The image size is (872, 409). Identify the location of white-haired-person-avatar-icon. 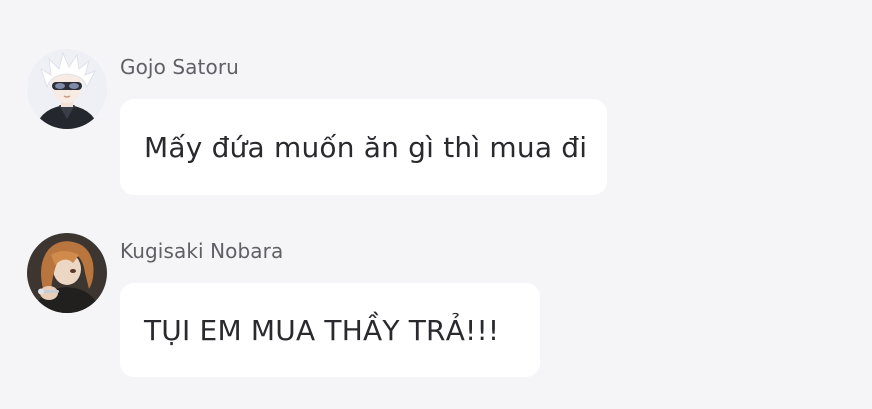
(67, 89).